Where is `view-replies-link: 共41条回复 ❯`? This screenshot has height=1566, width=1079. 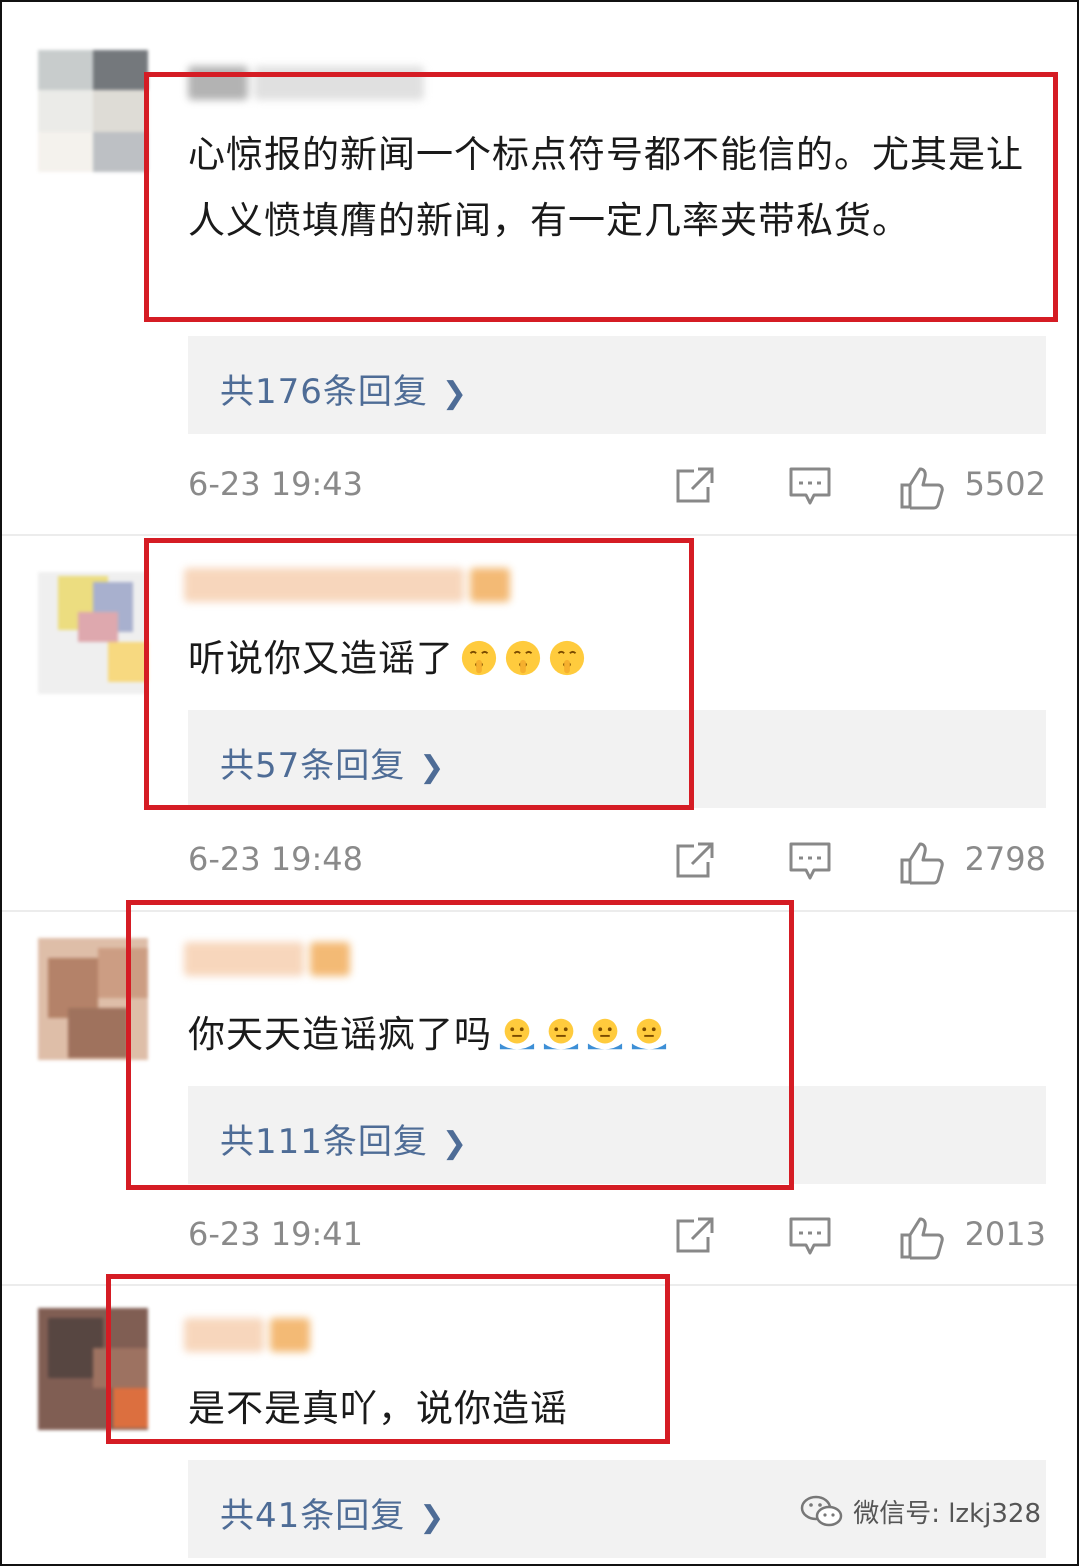
view-replies-link: 共41条回复 ❯ is located at coordinates (332, 1512).